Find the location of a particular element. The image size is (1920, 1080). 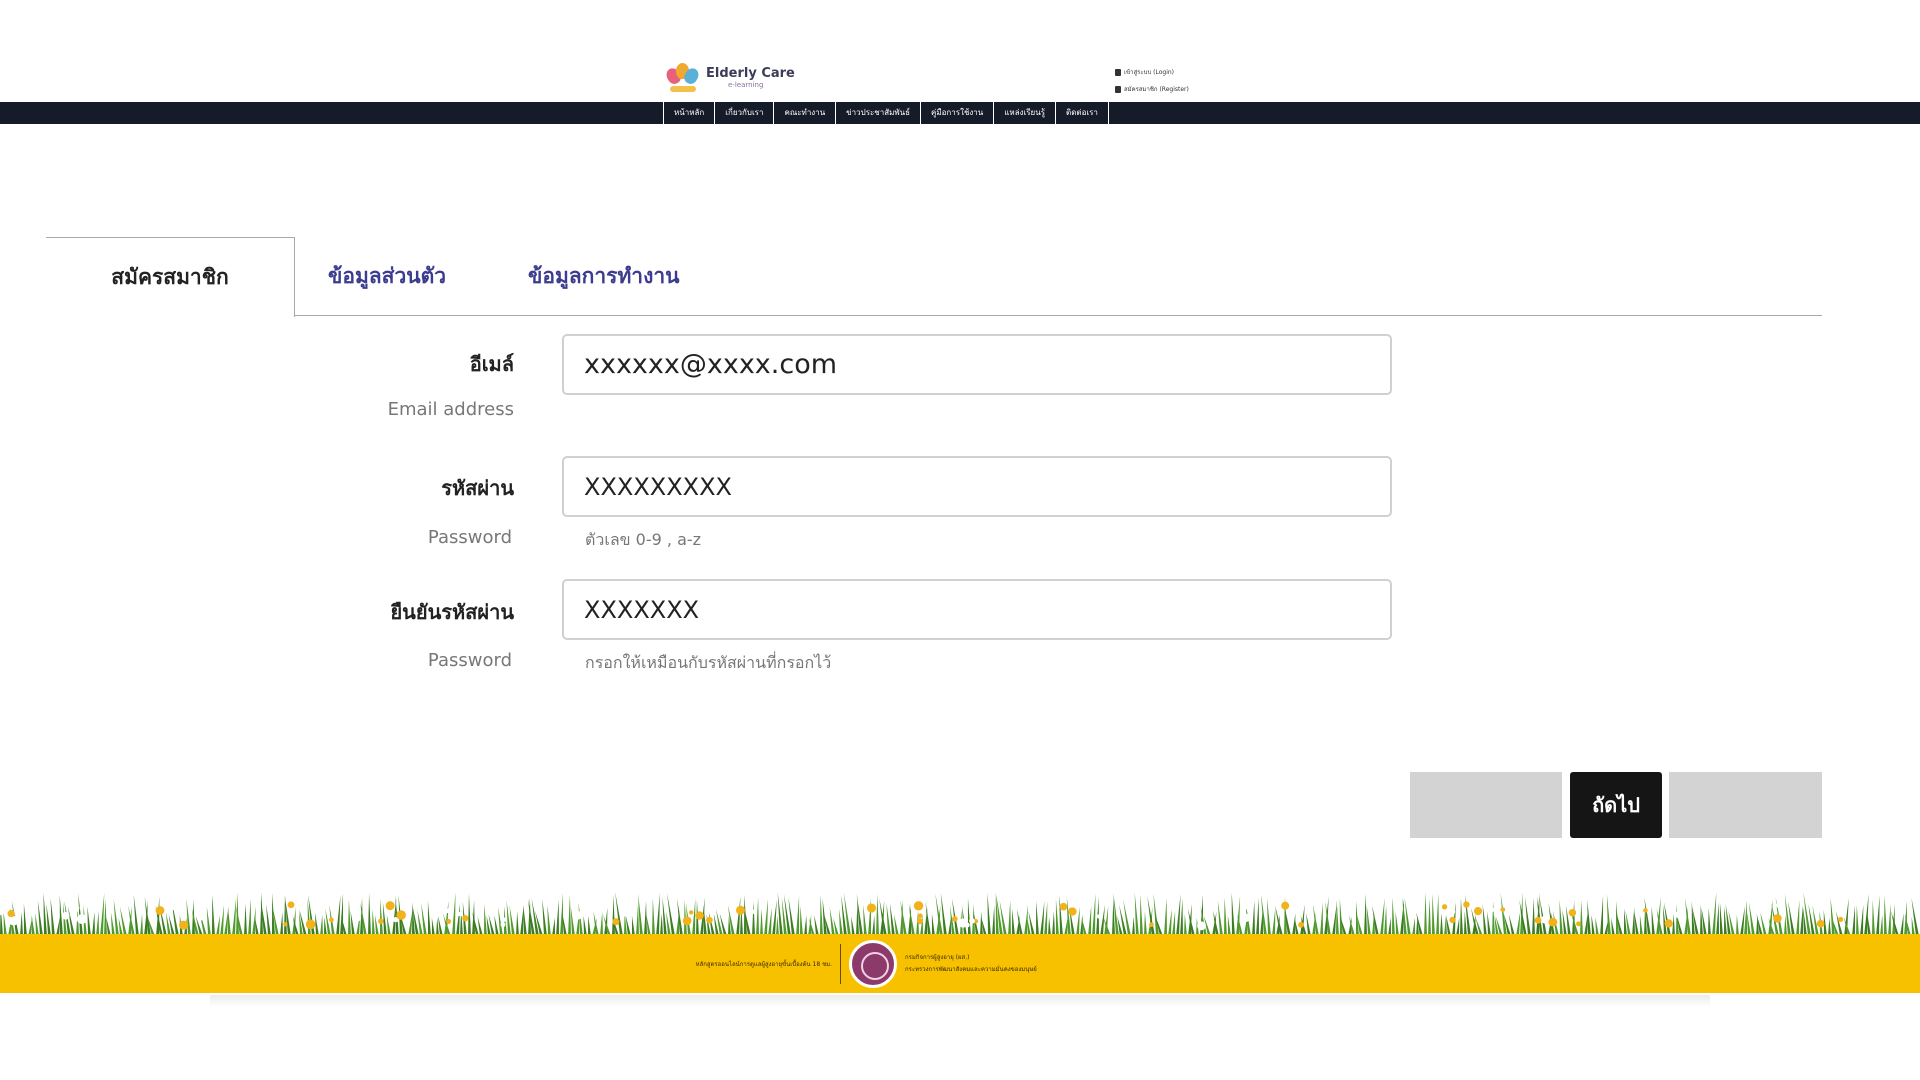

tab-personal-info: ข้อมูลส่วนตัว is located at coordinates (387, 276).